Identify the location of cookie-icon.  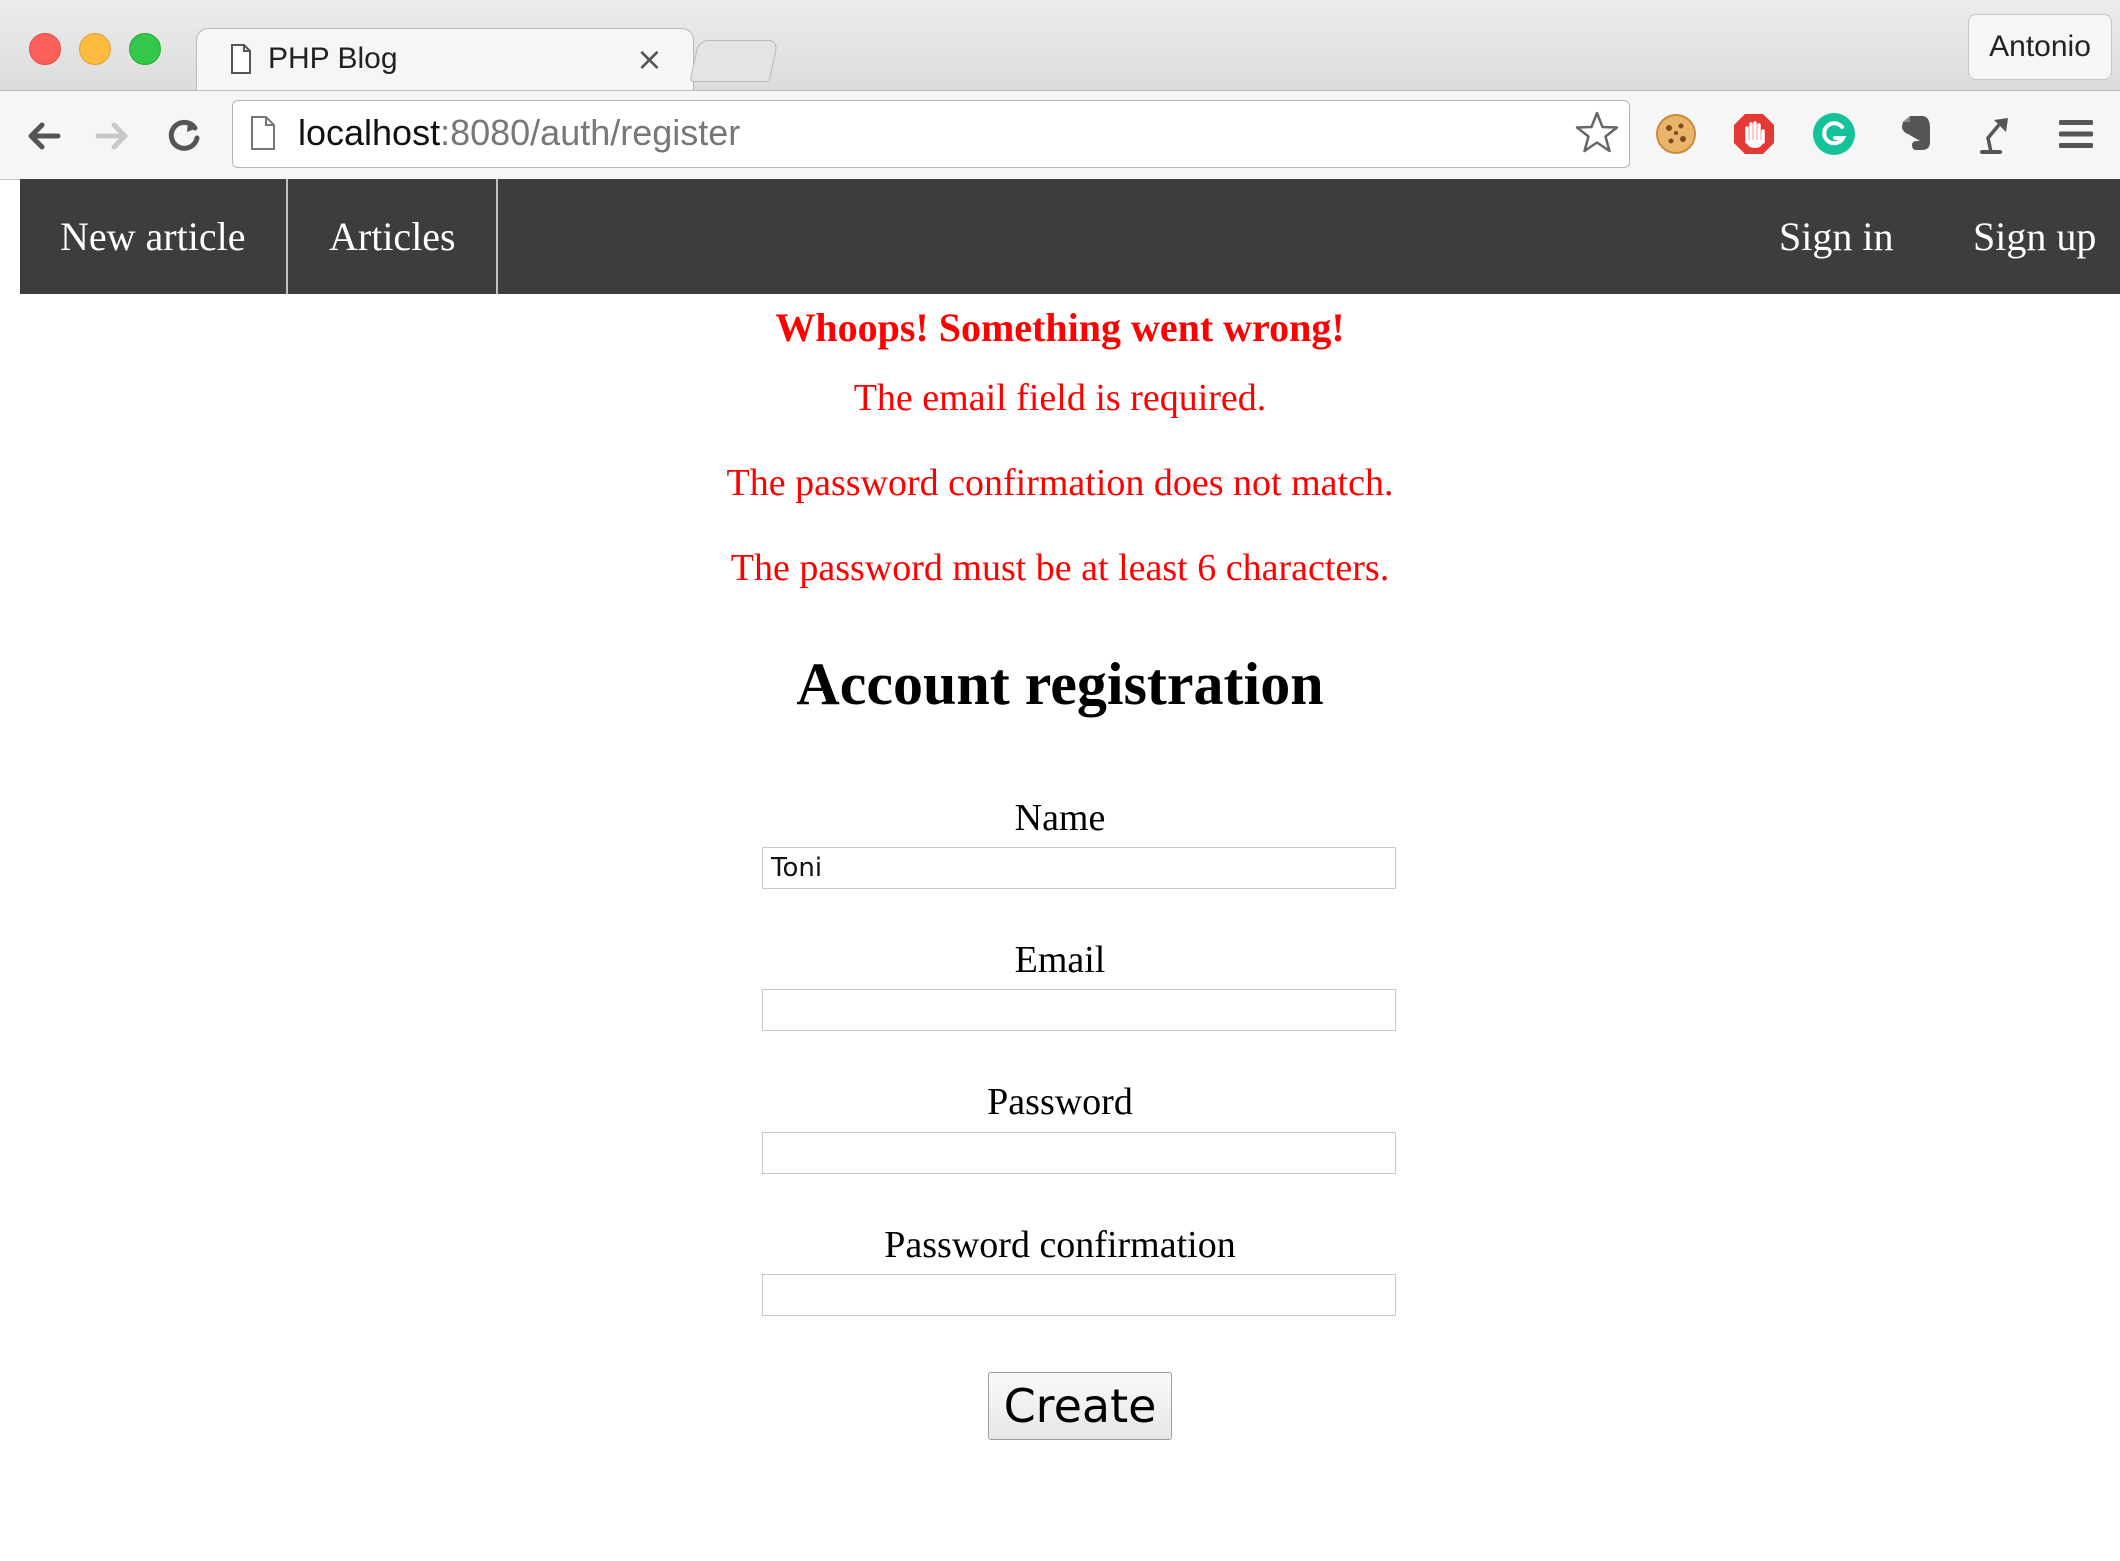
(1676, 134).